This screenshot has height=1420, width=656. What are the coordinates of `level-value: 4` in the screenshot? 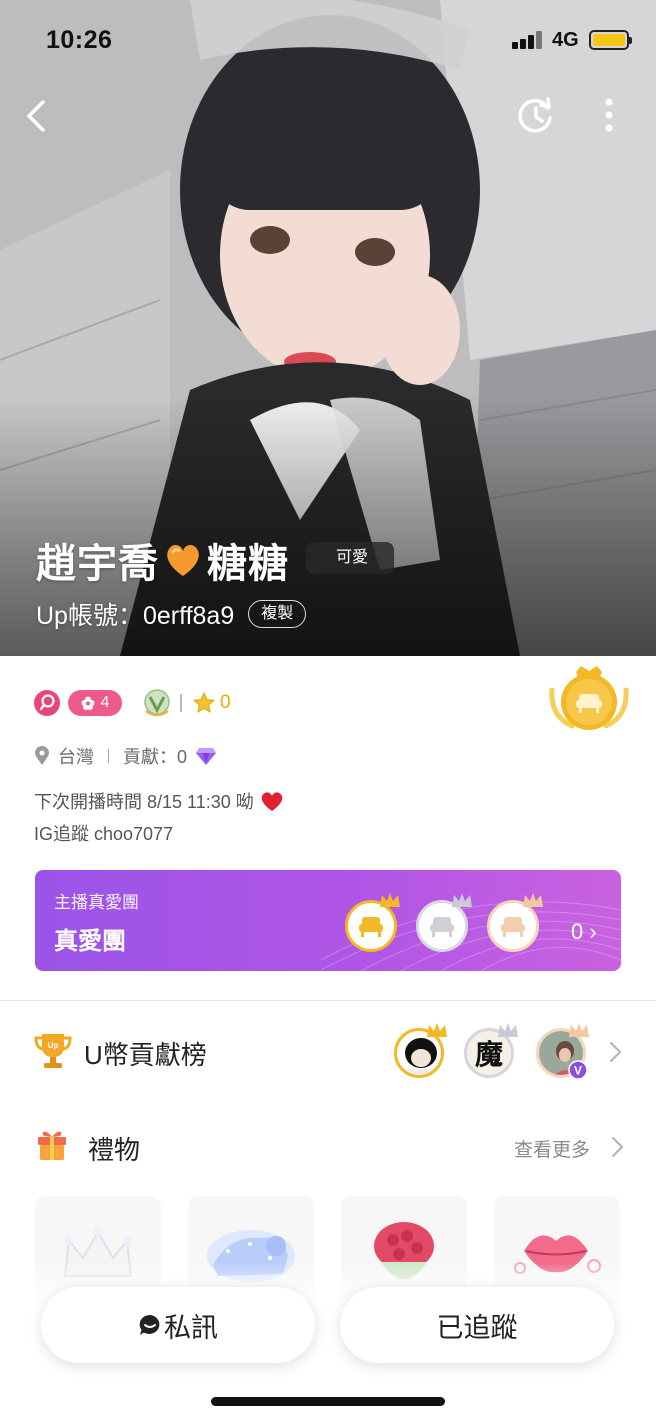 It's located at (105, 702).